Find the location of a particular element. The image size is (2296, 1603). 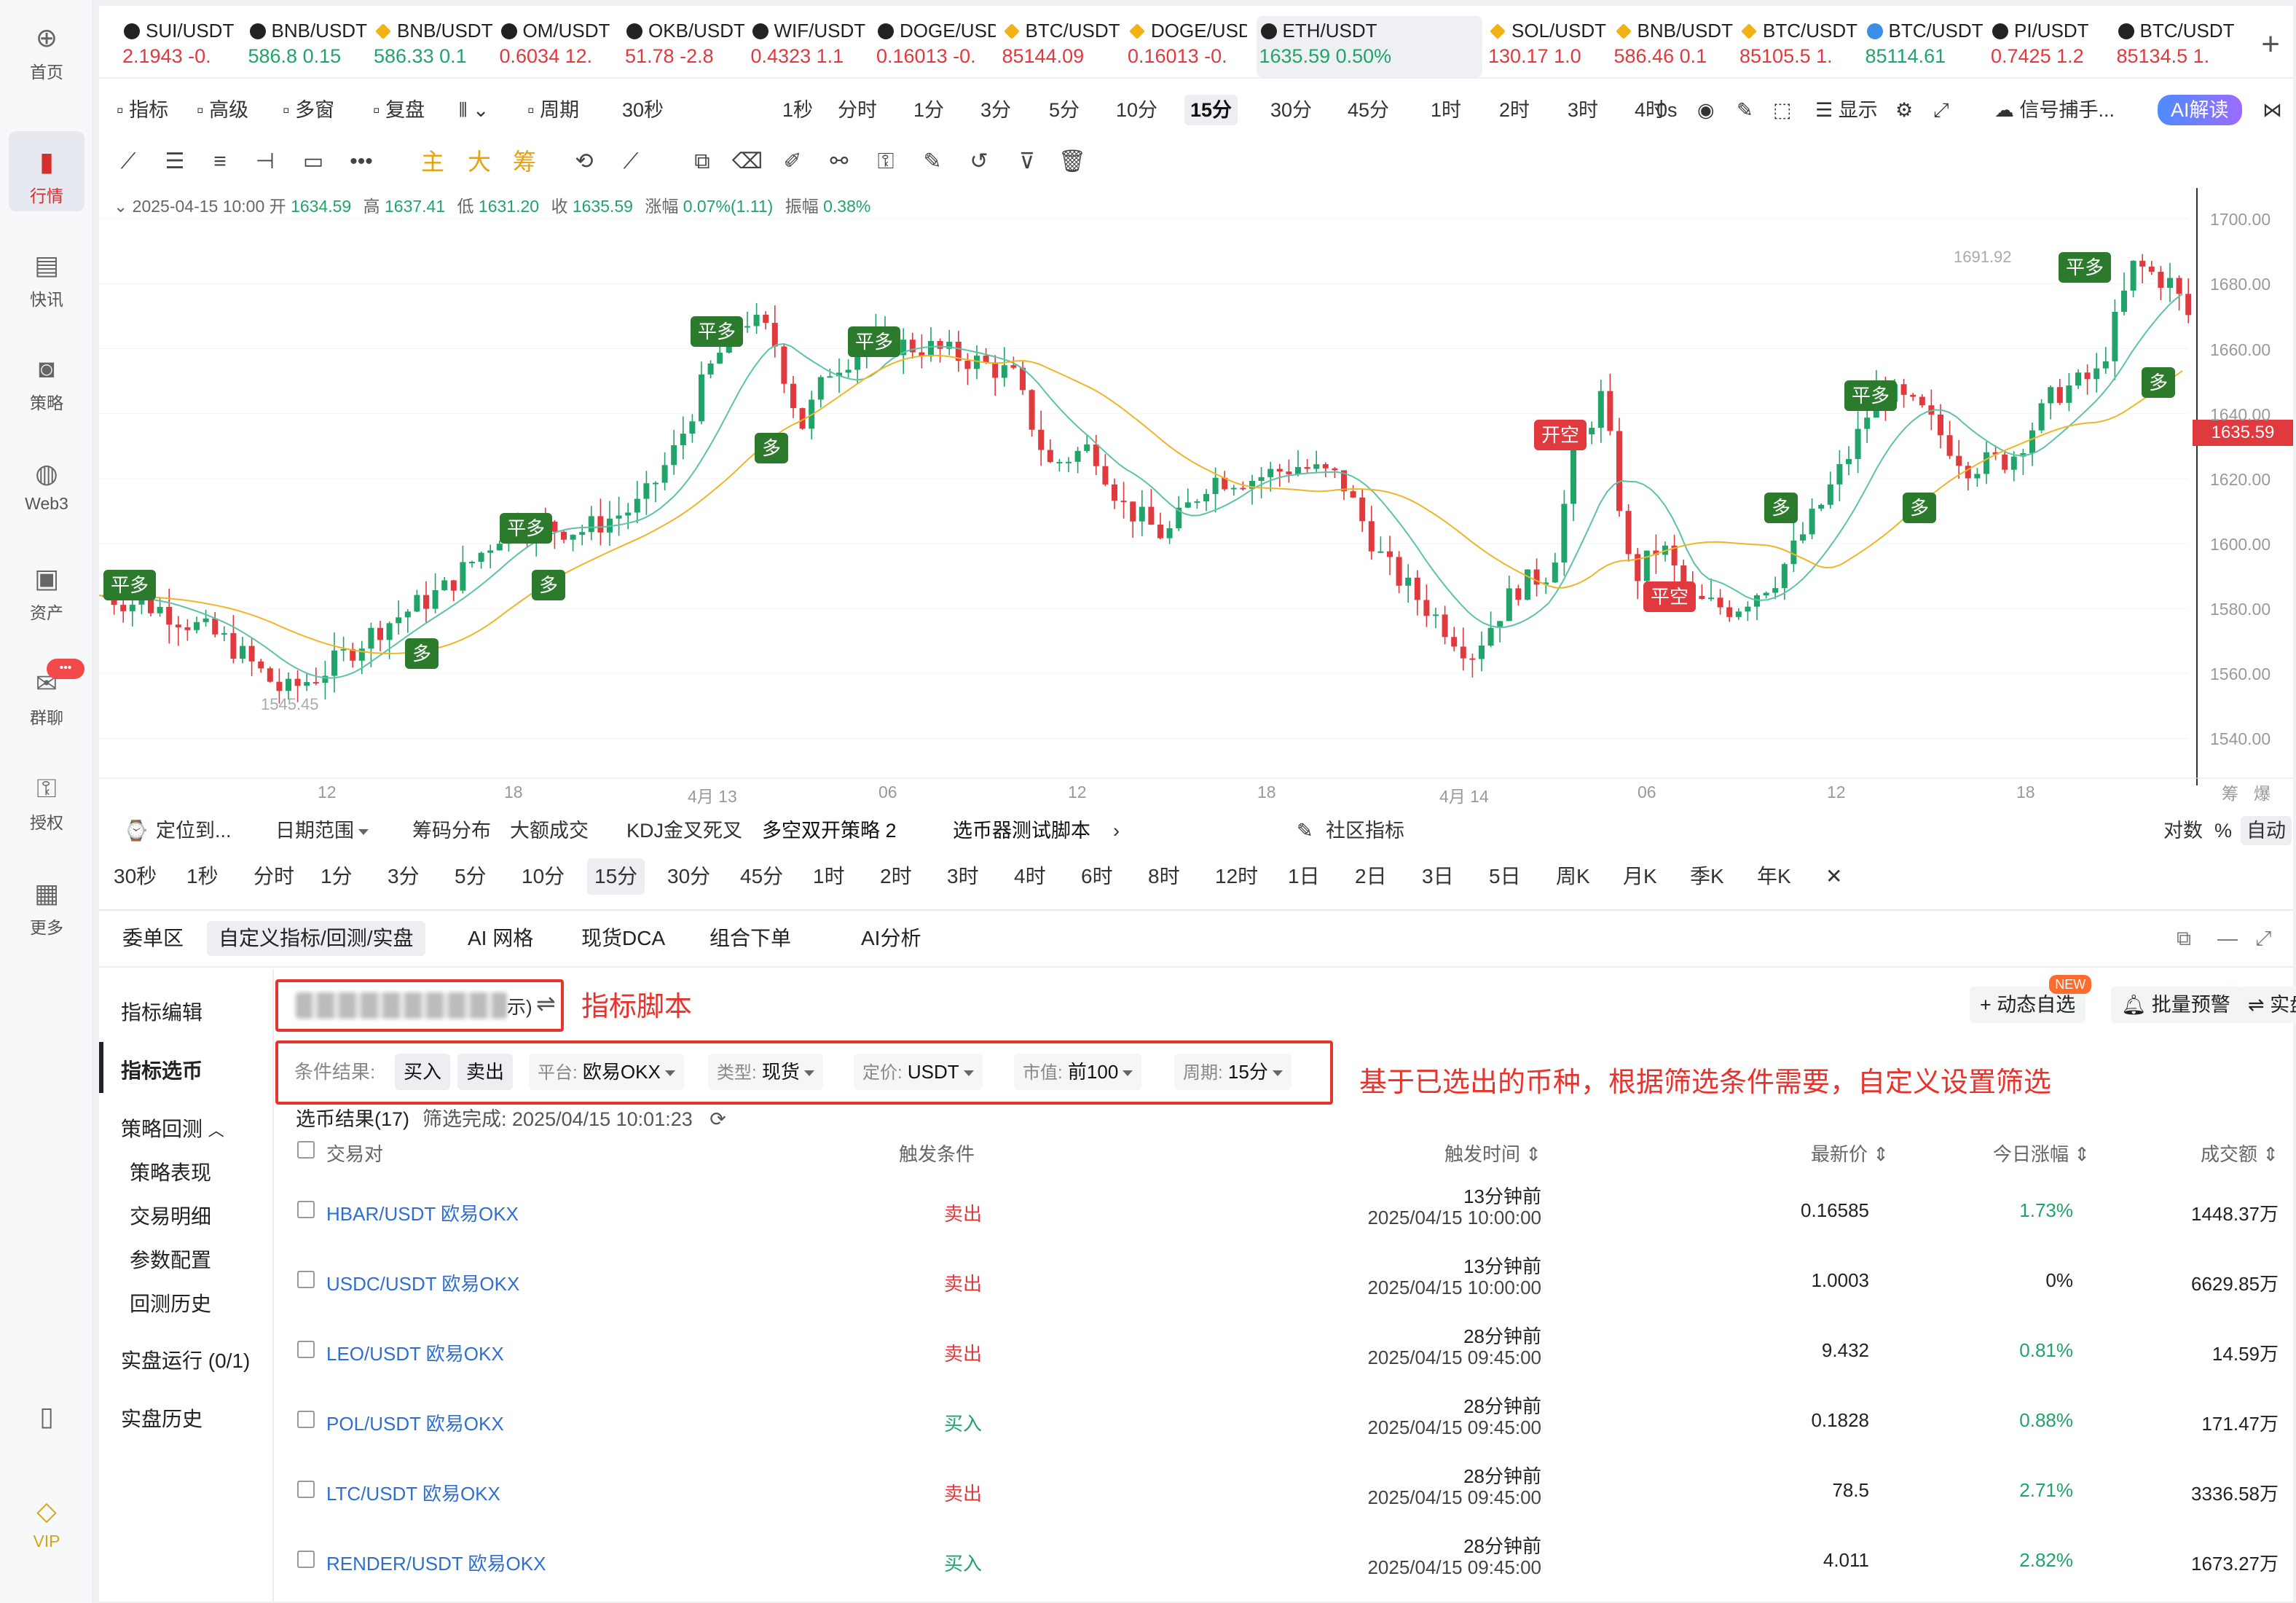

copy-icon: ⧉ is located at coordinates (702, 162).